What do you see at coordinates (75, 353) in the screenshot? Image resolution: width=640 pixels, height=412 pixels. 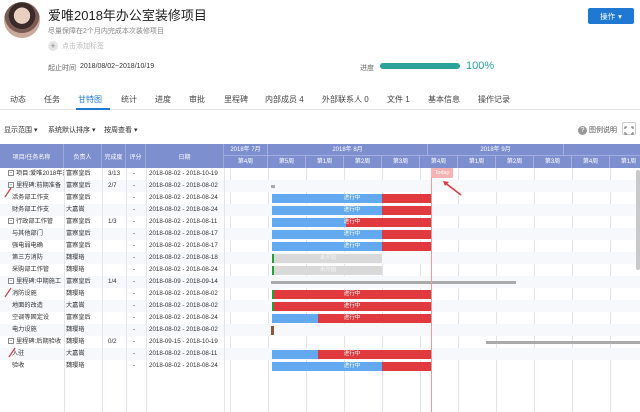 I see `owner-cell: 大嘉嵩` at bounding box center [75, 353].